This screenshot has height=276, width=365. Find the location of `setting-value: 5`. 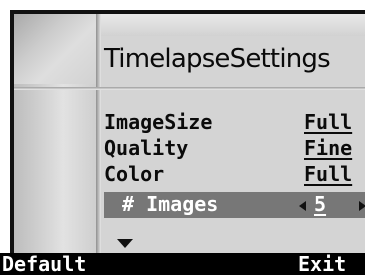

setting-value: 5 is located at coordinates (320, 204).